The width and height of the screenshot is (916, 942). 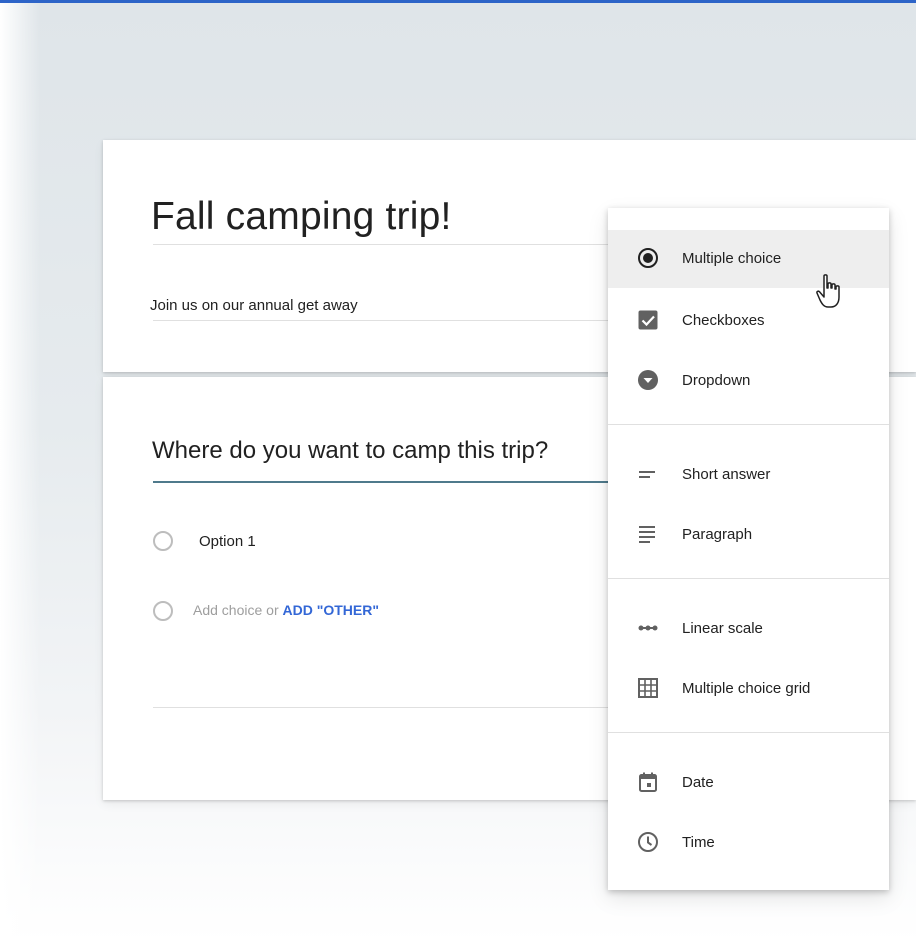 What do you see at coordinates (254, 305) in the screenshot?
I see `form-description: Join us on our annual get away` at bounding box center [254, 305].